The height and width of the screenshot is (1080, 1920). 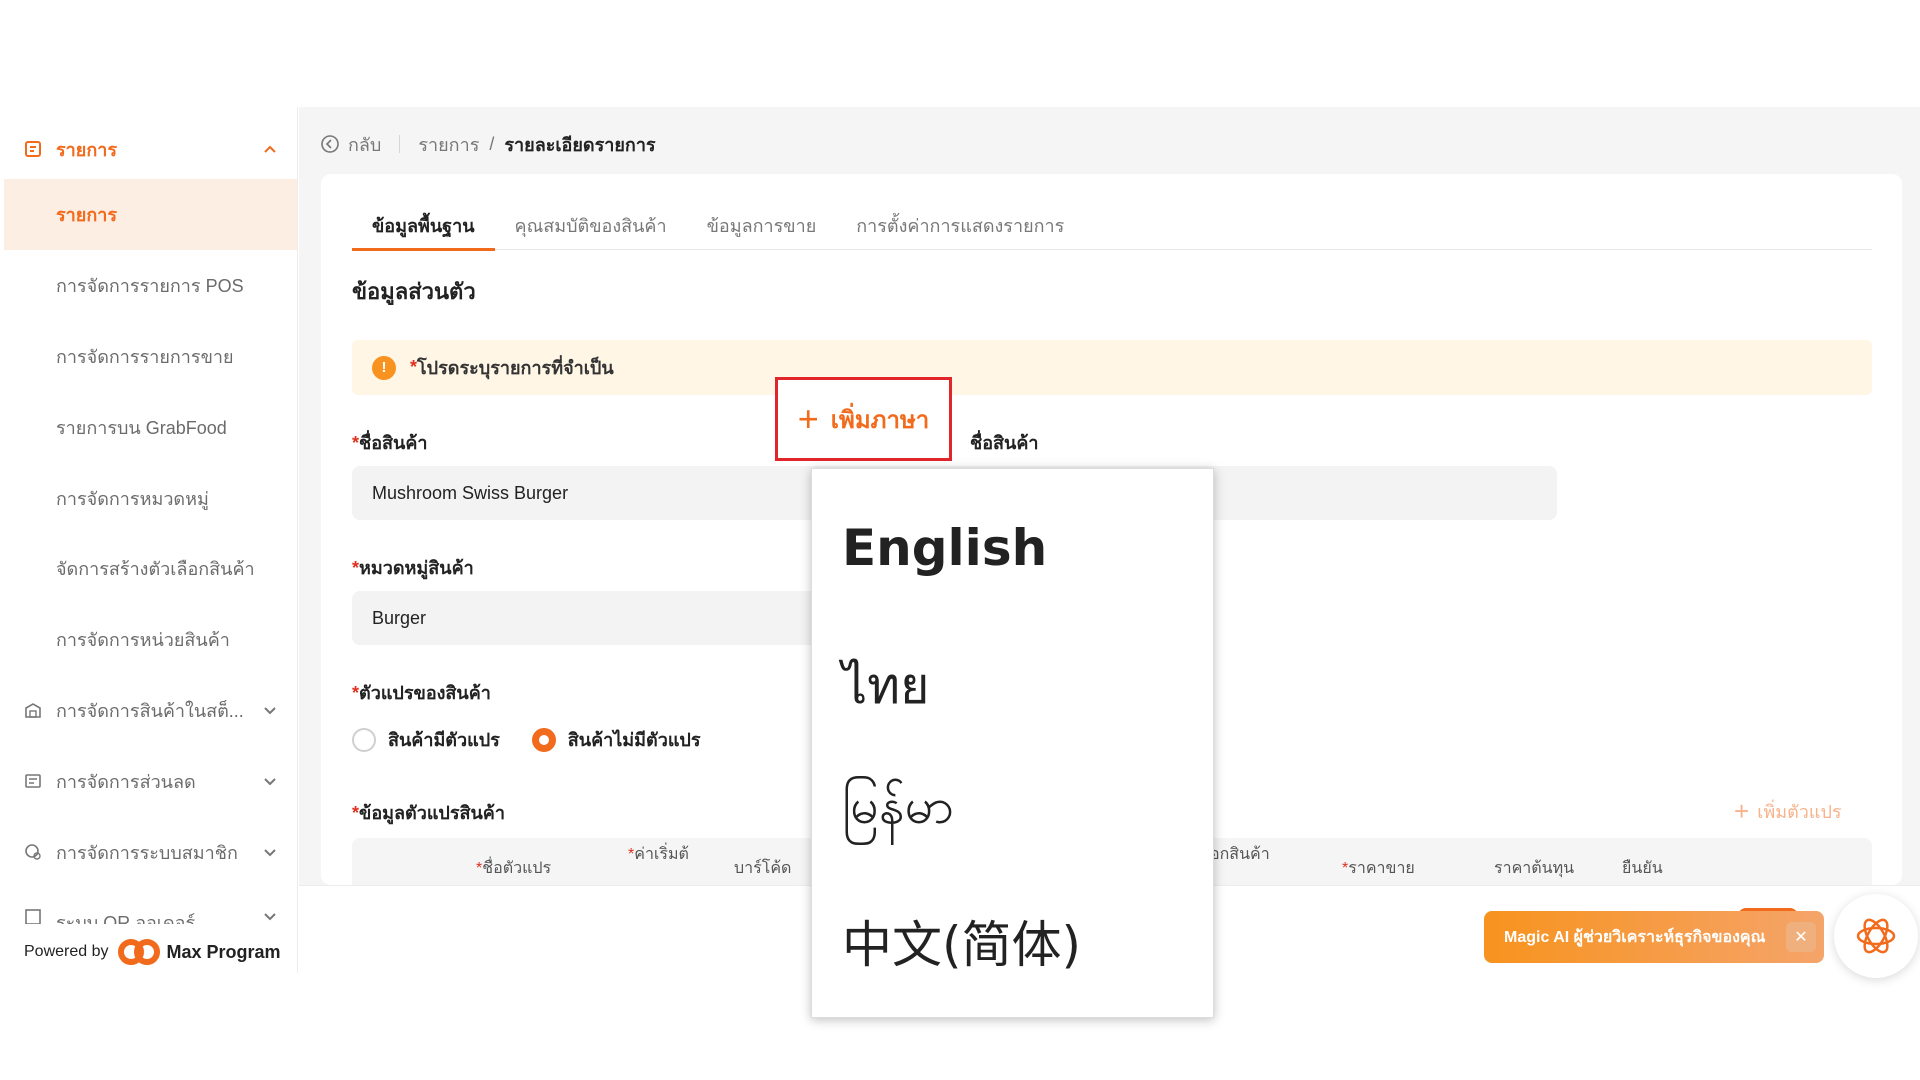 I want to click on sidebar-group-label: ระบบ QR ออเดอร์, so click(x=126, y=918).